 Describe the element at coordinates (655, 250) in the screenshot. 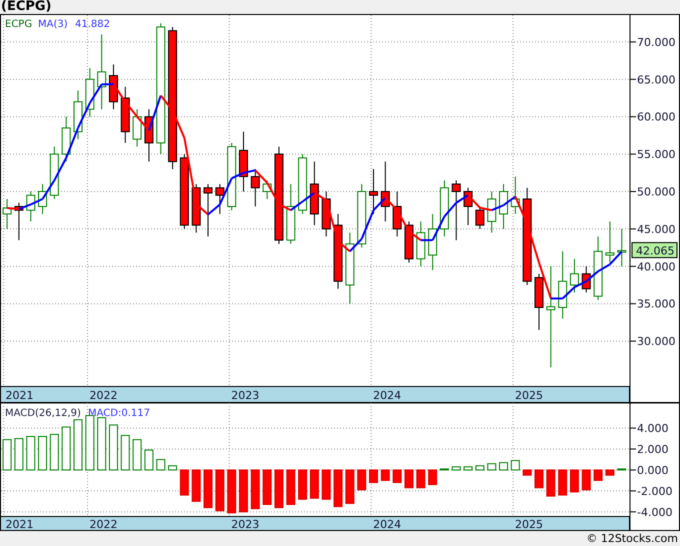

I see `last-price-tag: 42.065` at that location.